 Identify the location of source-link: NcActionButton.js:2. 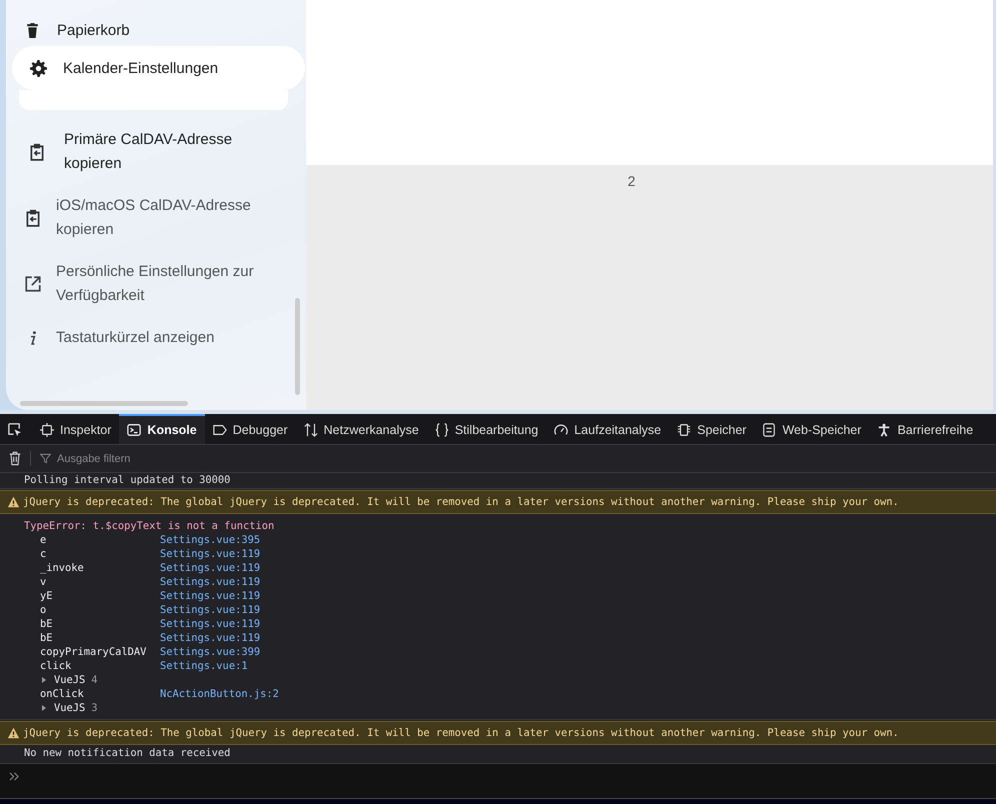
(219, 694).